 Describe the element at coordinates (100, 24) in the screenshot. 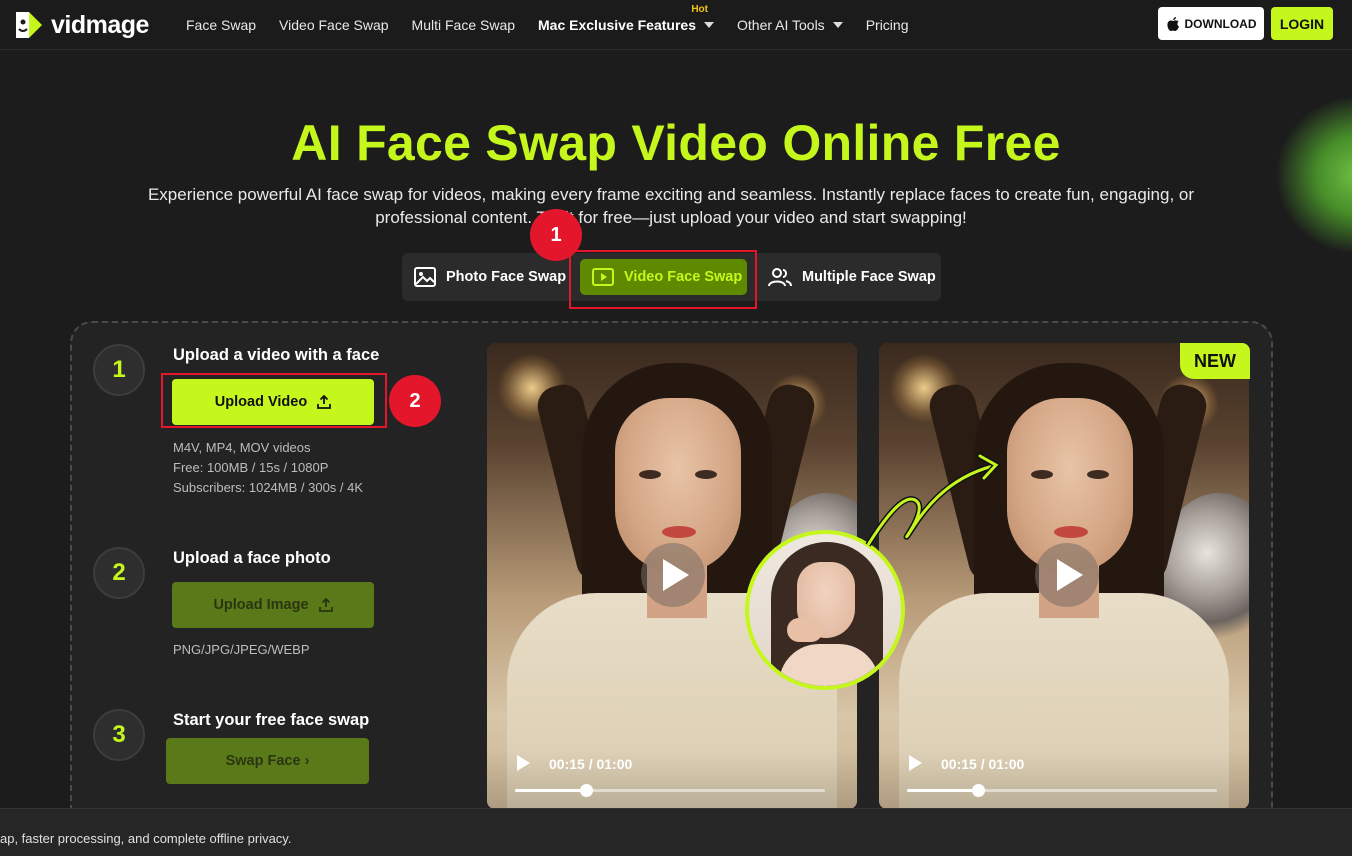

I see `brand-name: vidmage` at that location.